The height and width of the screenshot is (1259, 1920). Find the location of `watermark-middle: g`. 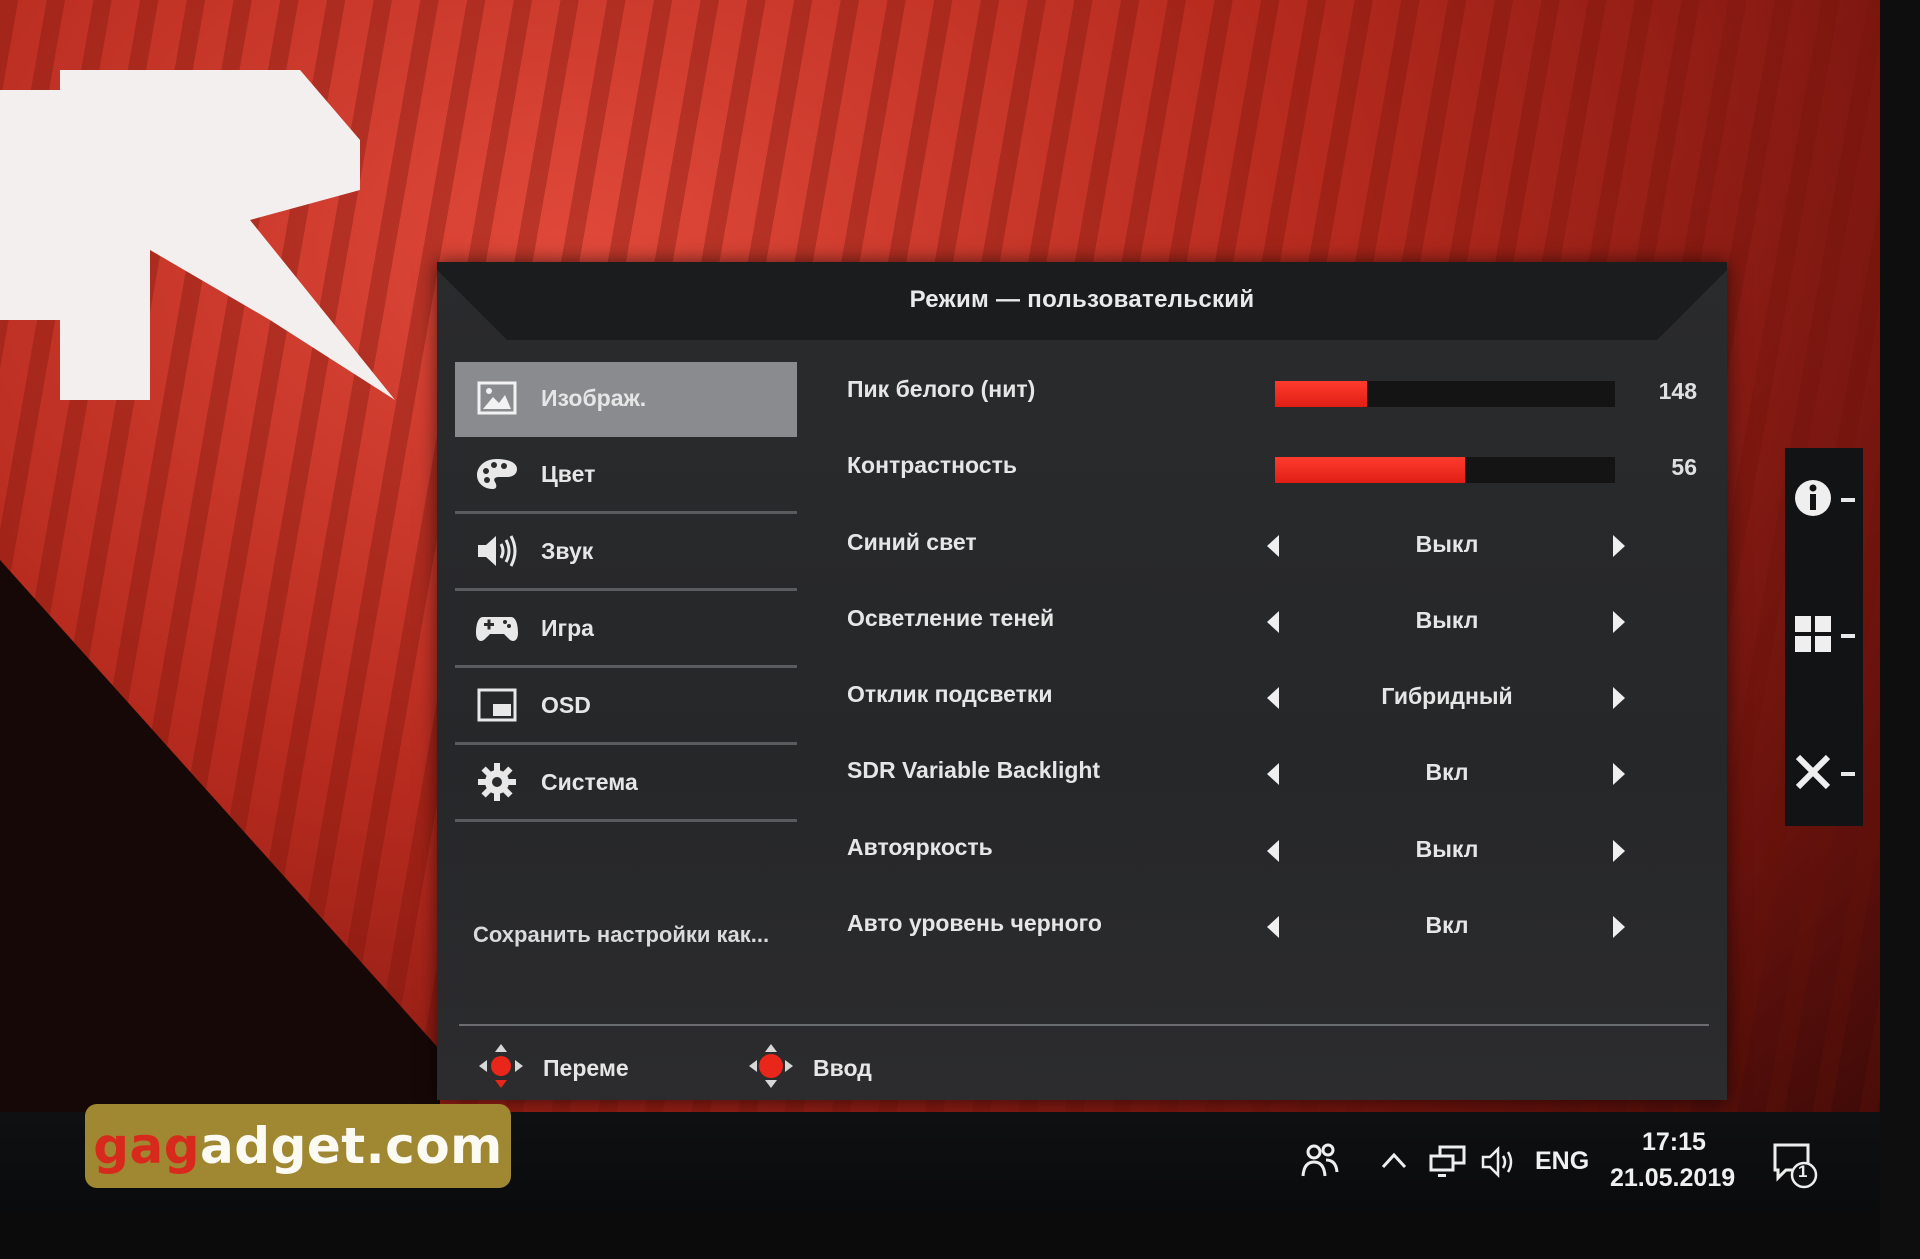

watermark-middle: g is located at coordinates (182, 1146).